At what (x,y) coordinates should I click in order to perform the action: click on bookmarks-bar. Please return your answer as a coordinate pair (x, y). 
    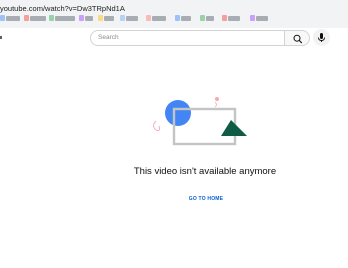
    Looking at the image, I should click on (174, 20).